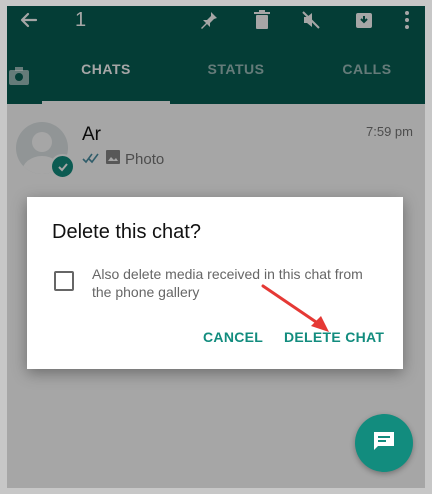  What do you see at coordinates (126, 232) in the screenshot?
I see `dialog-title: Delete this chat?` at bounding box center [126, 232].